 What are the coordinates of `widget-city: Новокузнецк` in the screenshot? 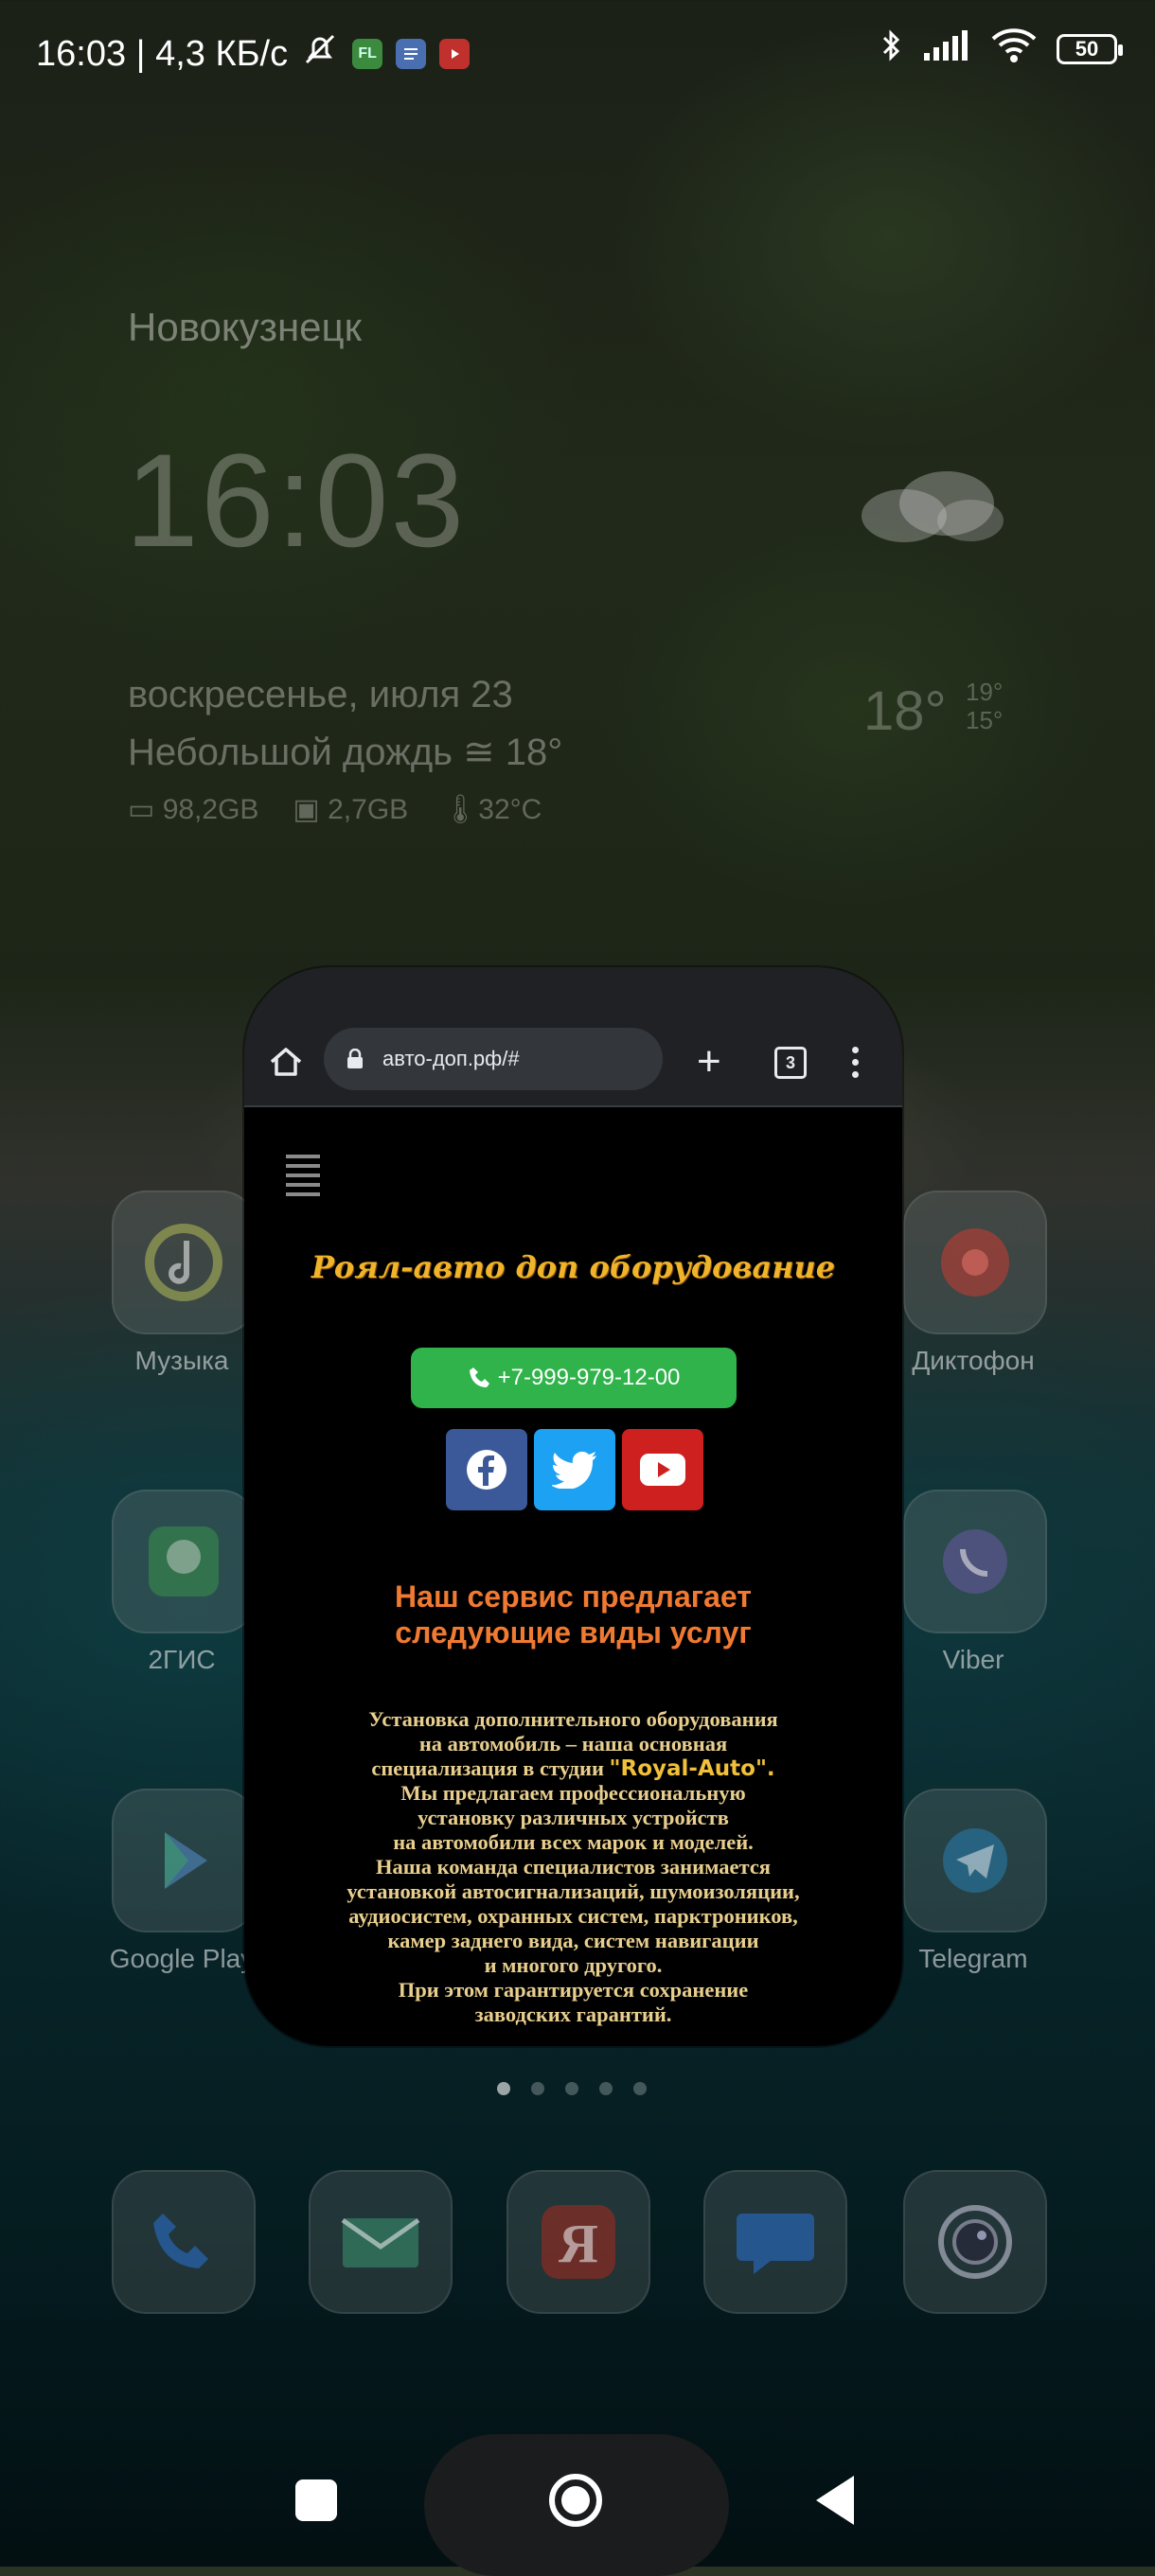 It's located at (245, 327).